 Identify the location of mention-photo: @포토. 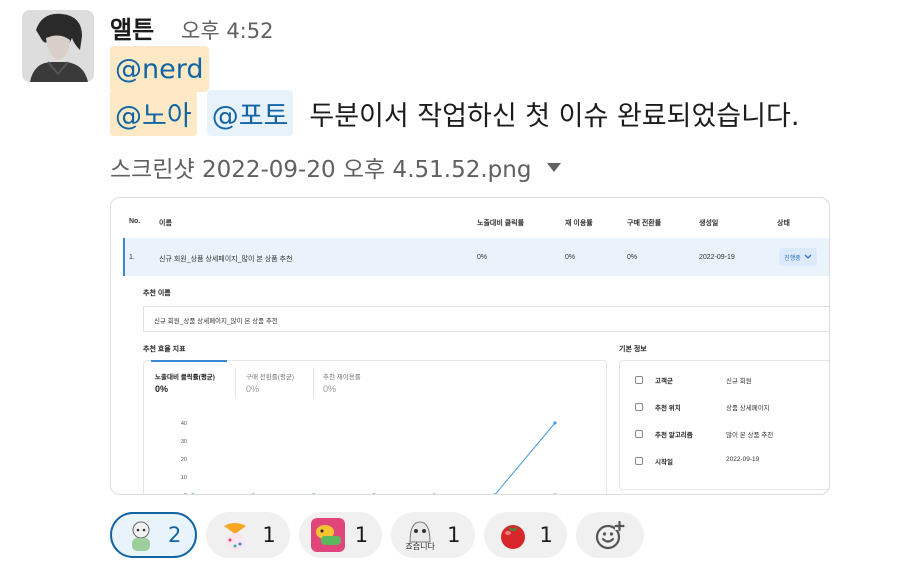
(250, 113).